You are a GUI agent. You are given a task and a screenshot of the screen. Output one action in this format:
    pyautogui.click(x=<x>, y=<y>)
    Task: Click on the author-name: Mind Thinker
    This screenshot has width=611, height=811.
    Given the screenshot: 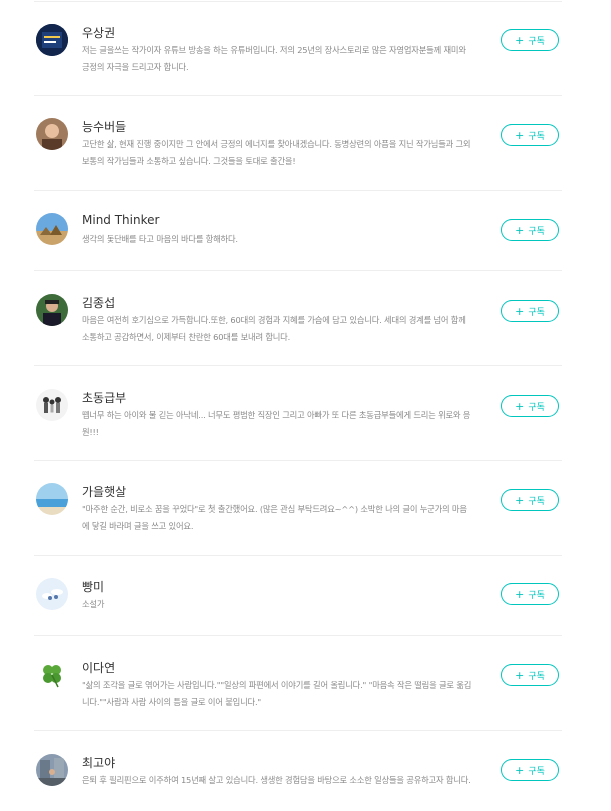 What is the action you would take?
    pyautogui.click(x=120, y=220)
    